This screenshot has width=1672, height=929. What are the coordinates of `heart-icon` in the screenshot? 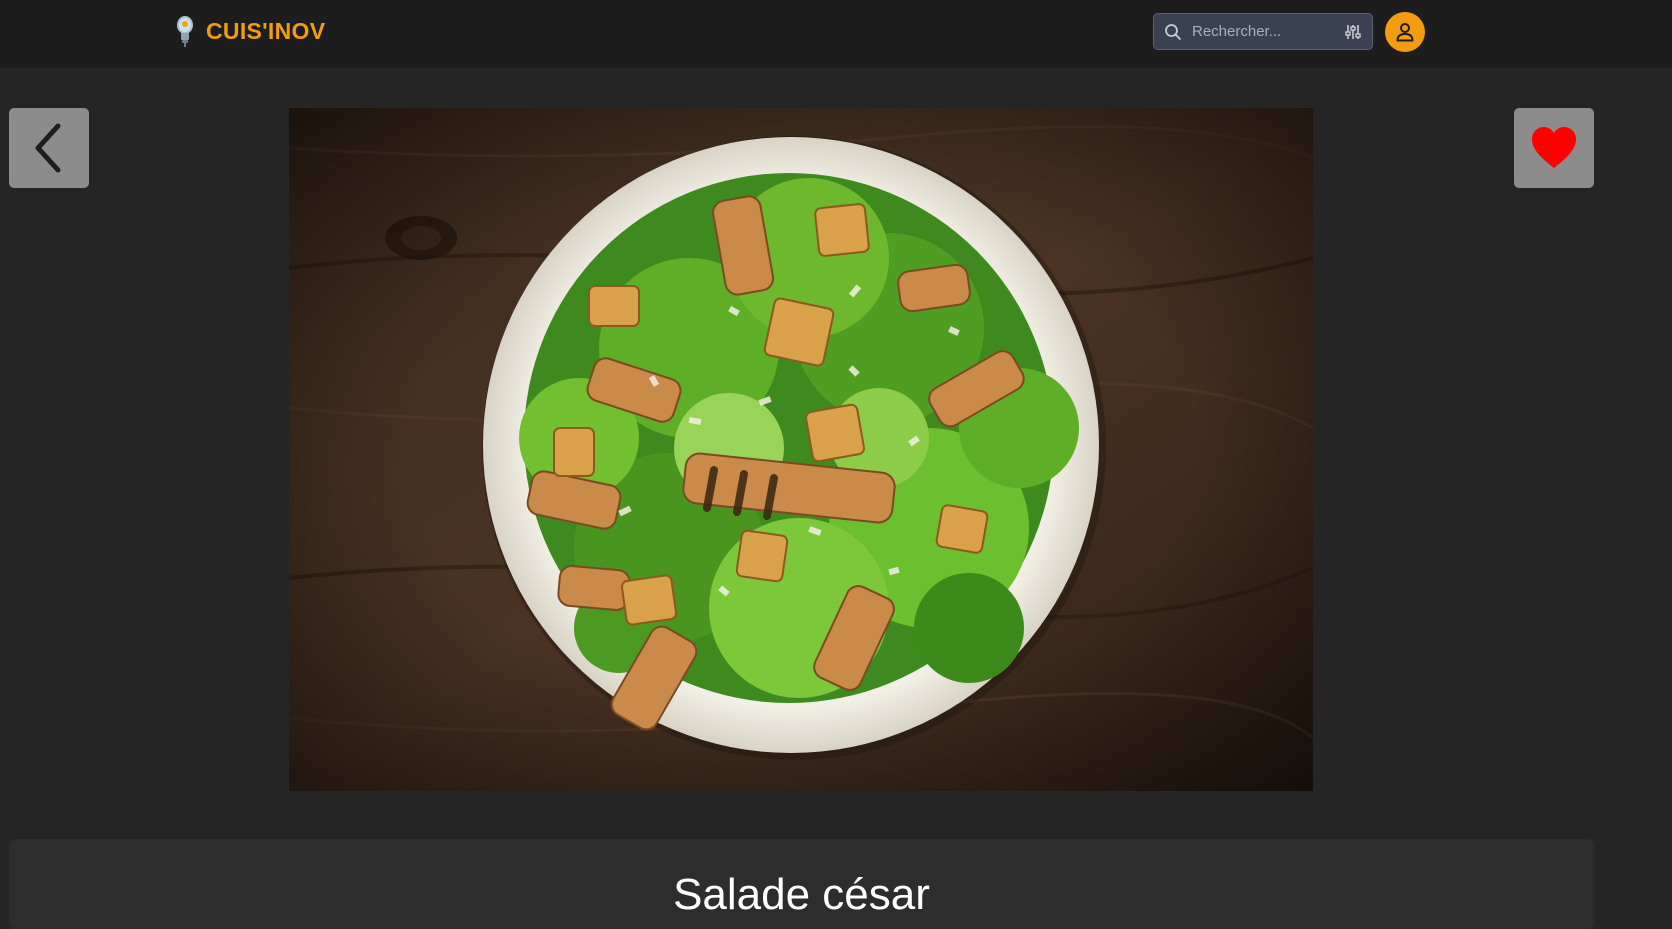 It's located at (1554, 147).